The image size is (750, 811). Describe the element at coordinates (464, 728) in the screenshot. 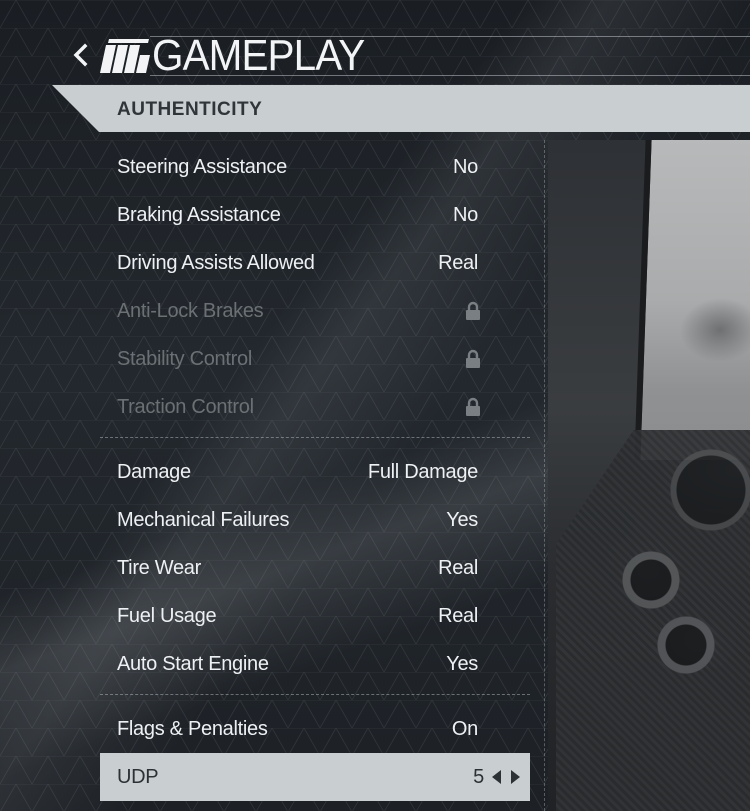

I see `setting-value: On` at that location.